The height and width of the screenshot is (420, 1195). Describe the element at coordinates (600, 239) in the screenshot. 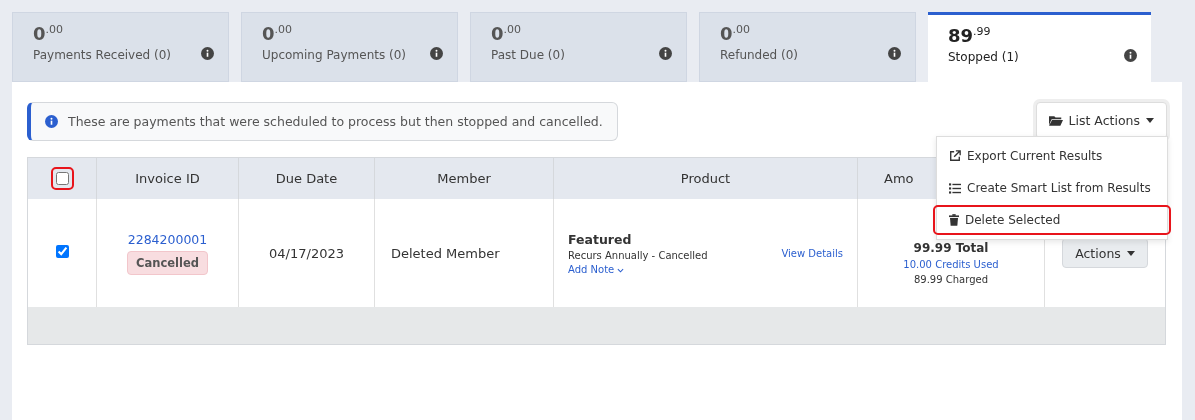

I see `product-name: Featured` at that location.